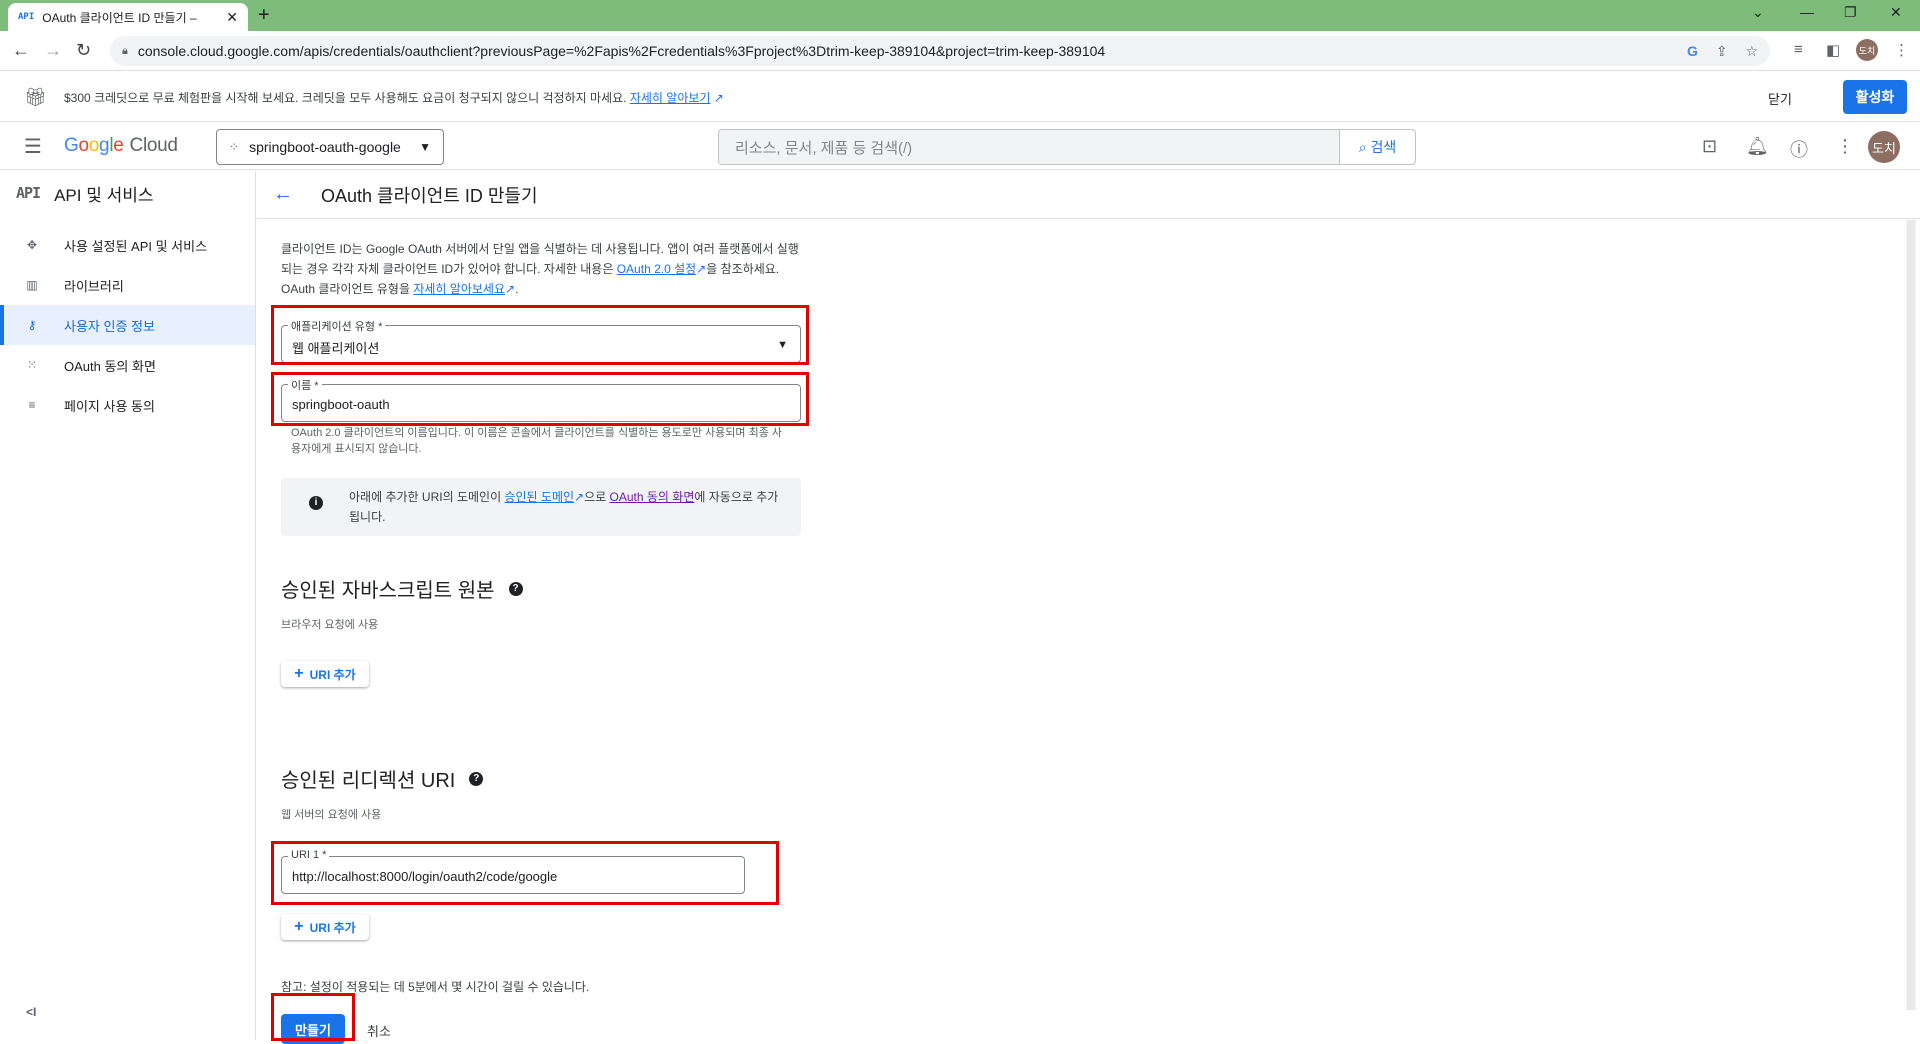  Describe the element at coordinates (53, 50) in the screenshot. I see `forward-nav-icon: →` at that location.